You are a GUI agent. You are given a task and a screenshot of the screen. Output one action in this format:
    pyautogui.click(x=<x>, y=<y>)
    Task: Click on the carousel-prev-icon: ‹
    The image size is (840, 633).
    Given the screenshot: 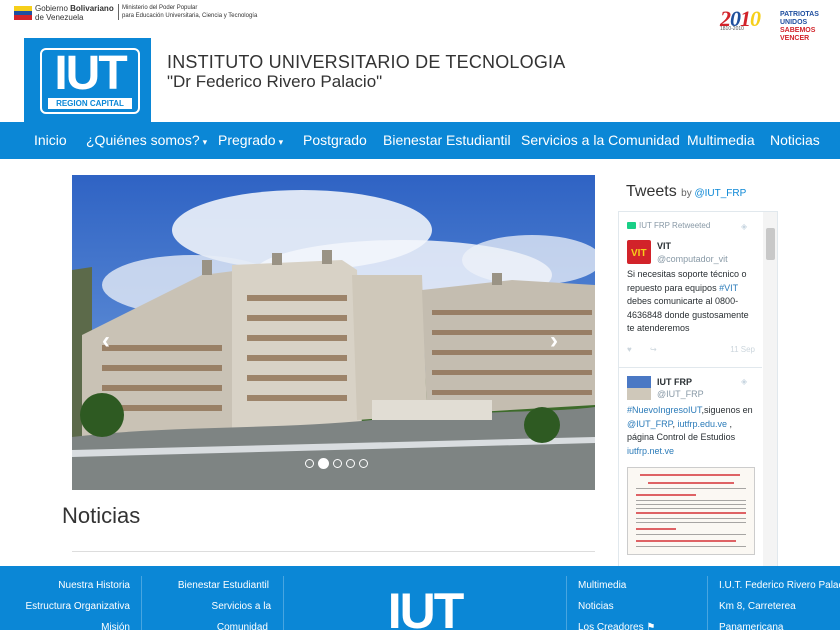 What is the action you would take?
    pyautogui.click(x=106, y=341)
    